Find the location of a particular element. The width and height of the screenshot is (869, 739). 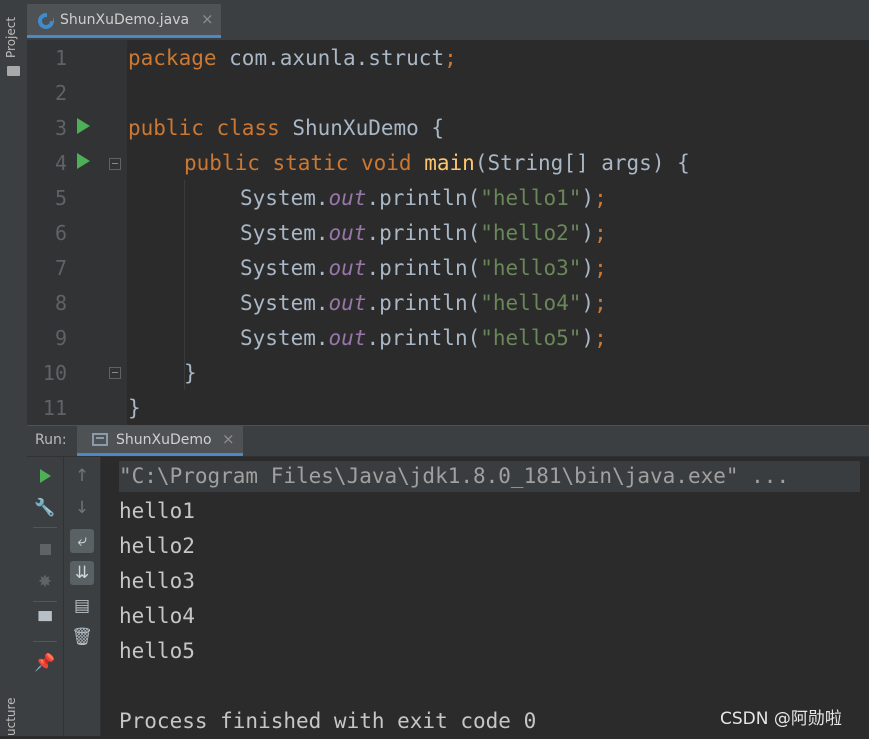

arrow-down-icon: ↓ is located at coordinates (82, 508).